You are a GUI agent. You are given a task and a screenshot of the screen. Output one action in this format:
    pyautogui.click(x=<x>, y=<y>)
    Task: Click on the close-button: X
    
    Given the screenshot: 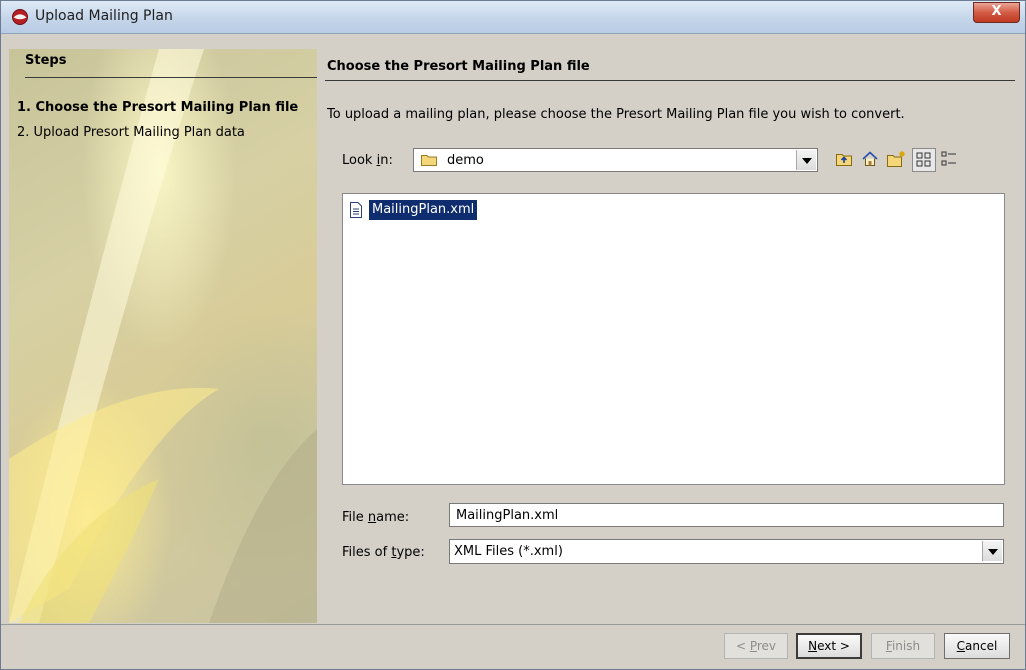 What is the action you would take?
    pyautogui.click(x=996, y=12)
    